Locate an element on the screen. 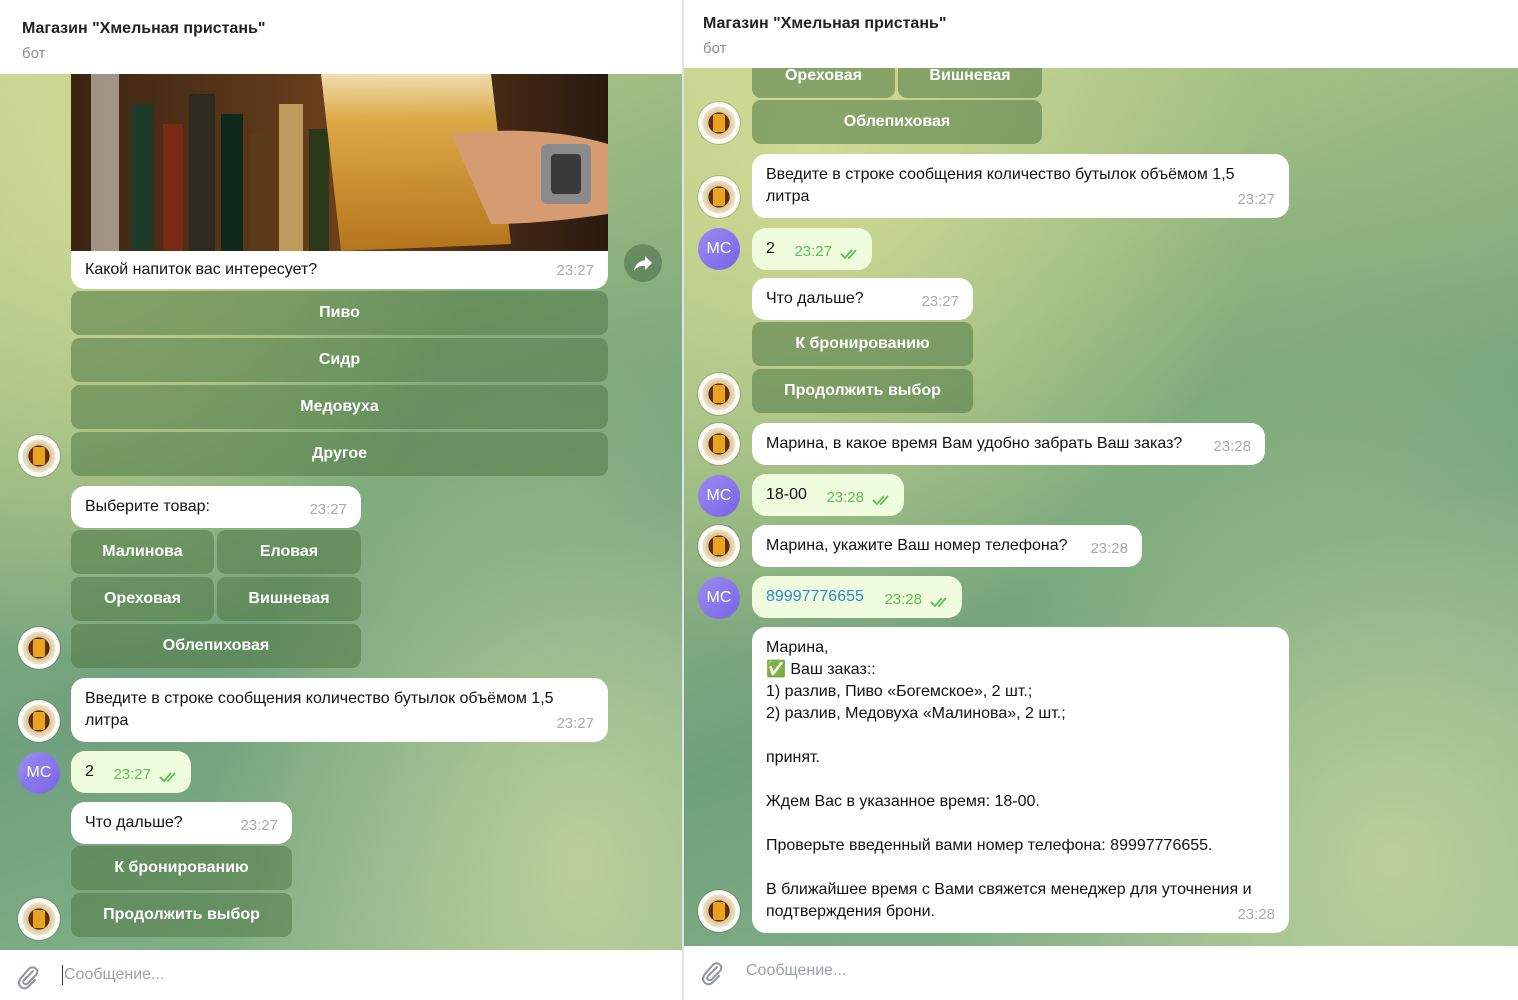  beer-photo-image is located at coordinates (339, 162).